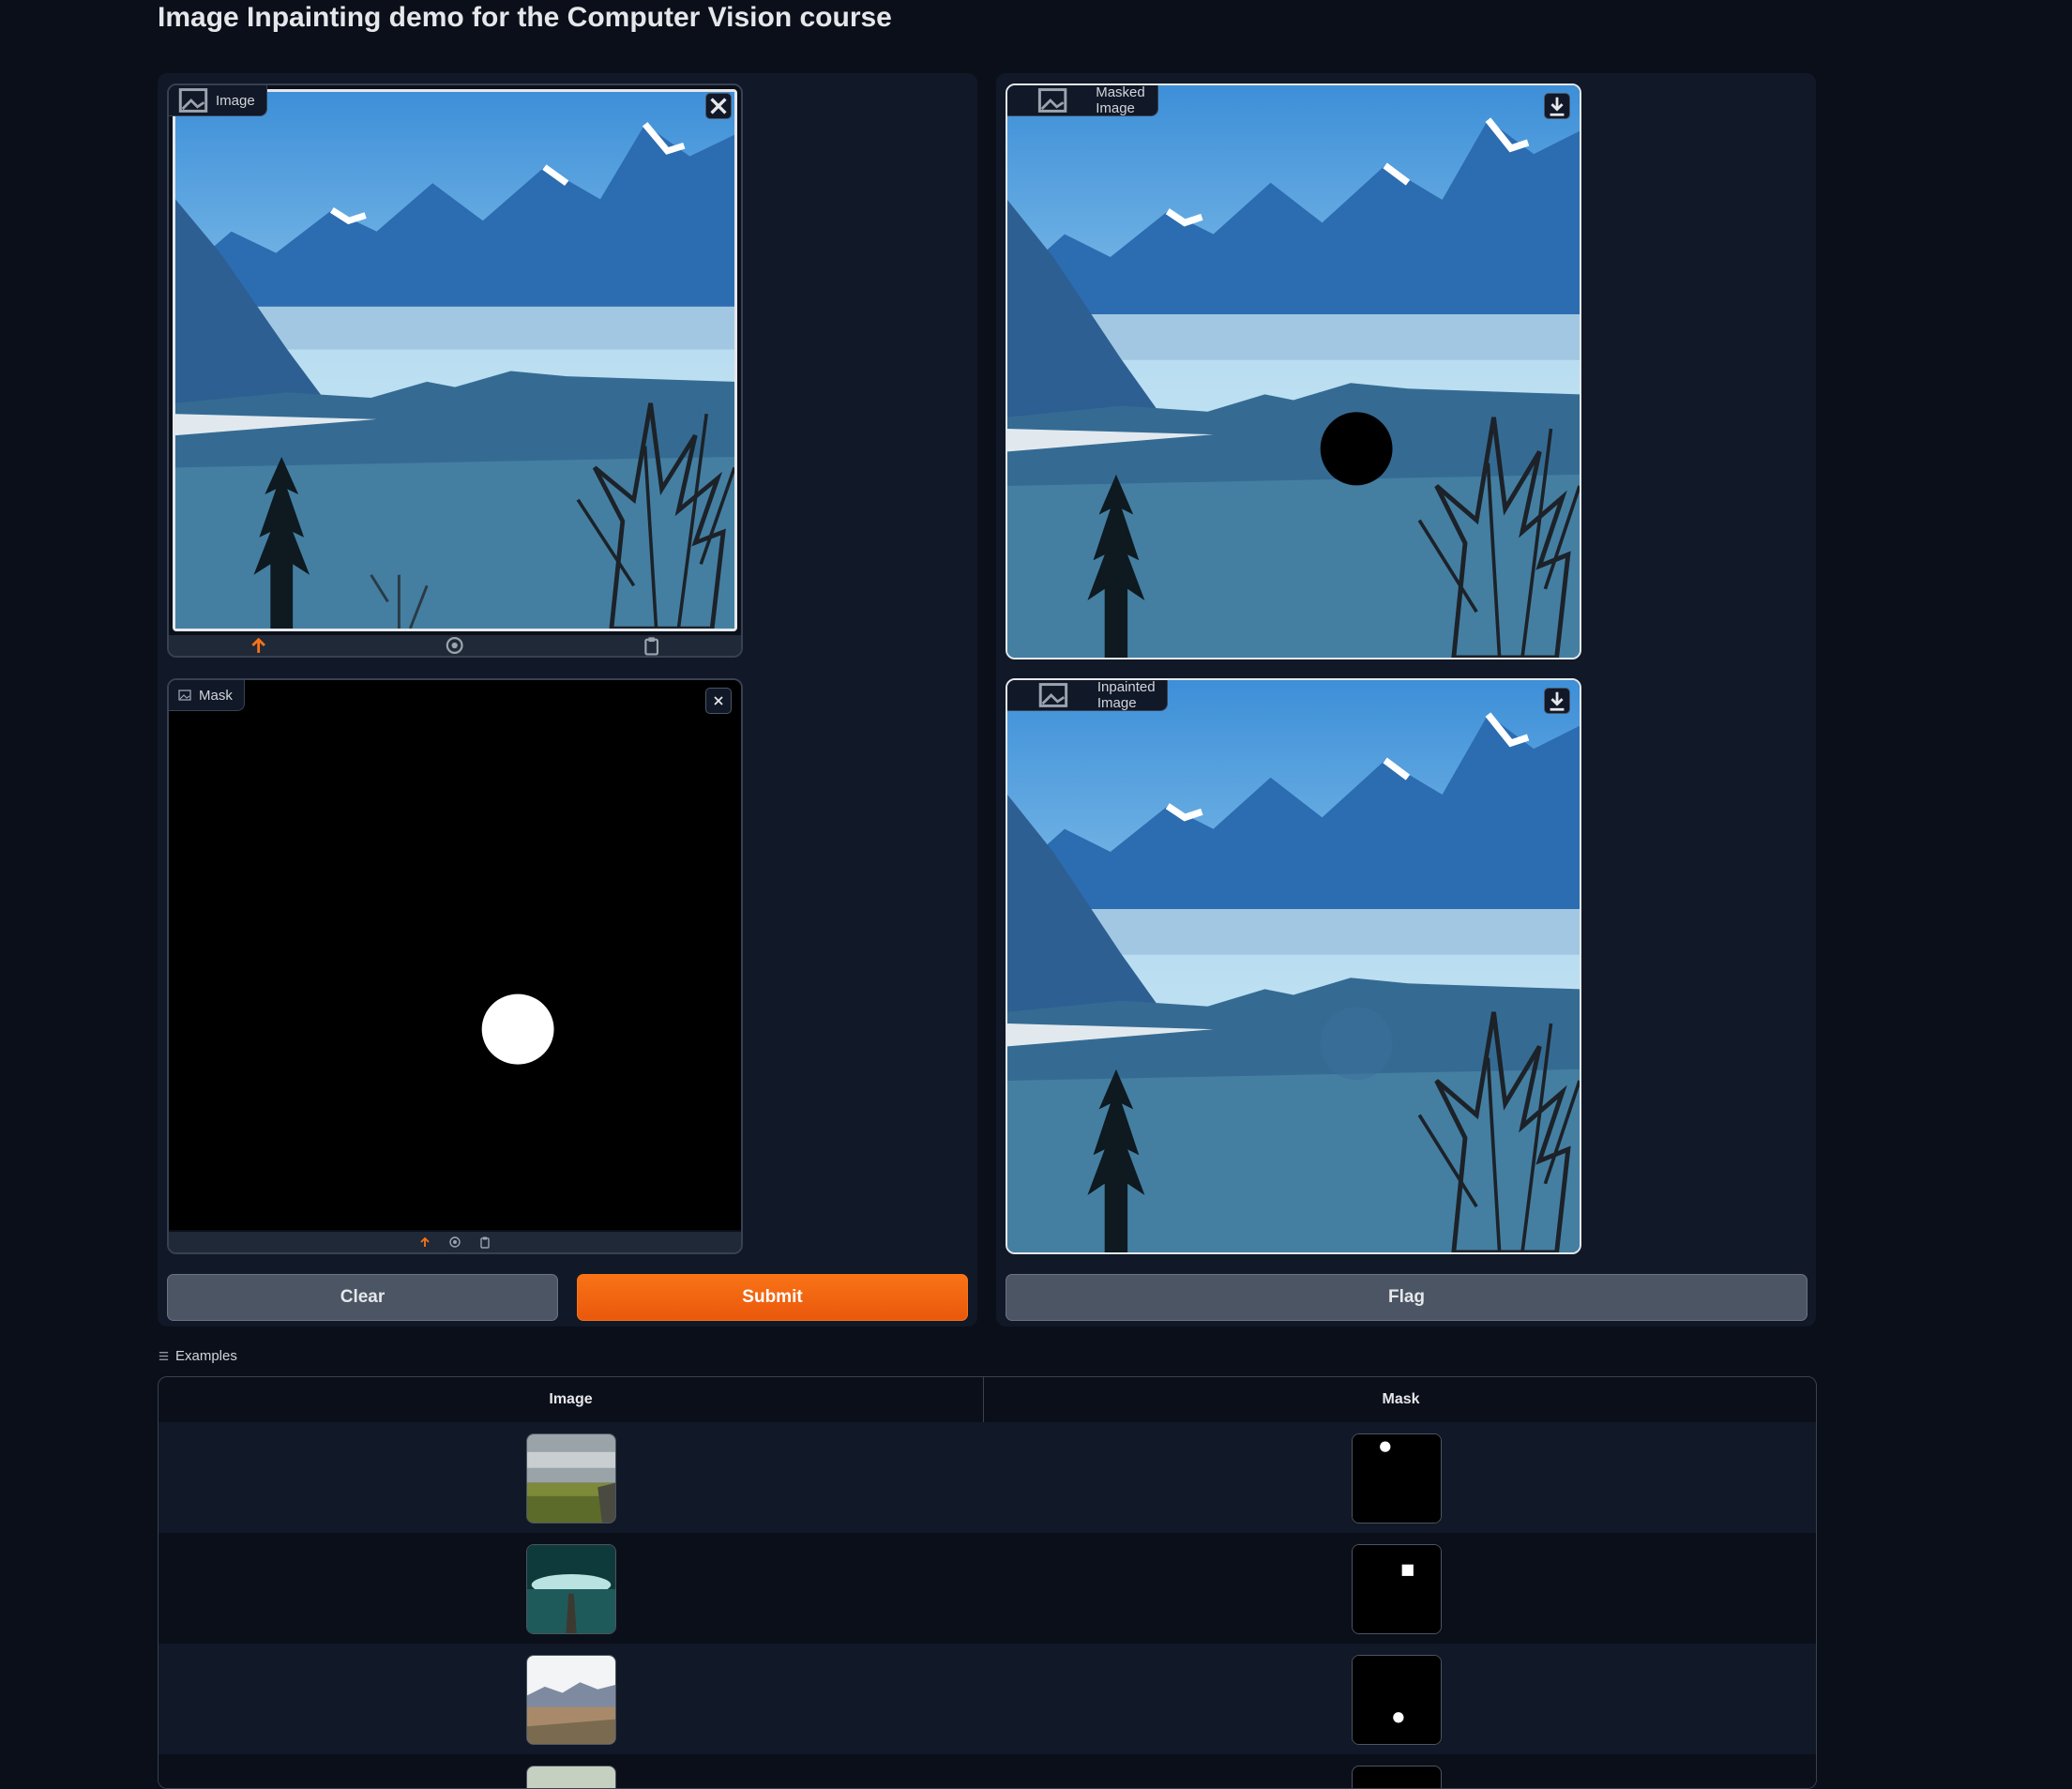 The image size is (2072, 1789). What do you see at coordinates (235, 100) in the screenshot?
I see `image-label-text: Image` at bounding box center [235, 100].